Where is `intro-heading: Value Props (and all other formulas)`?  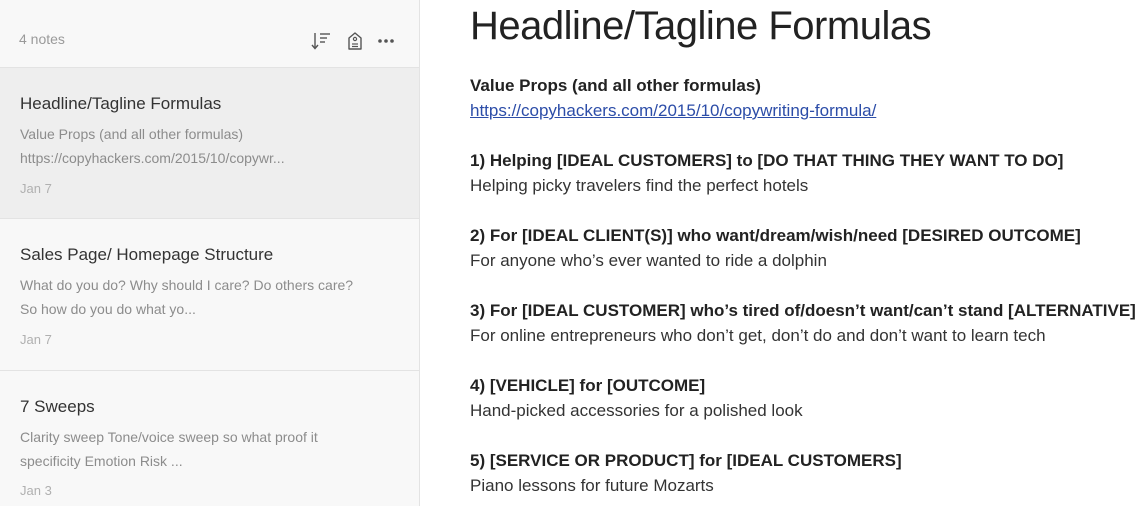
intro-heading: Value Props (and all other formulas) is located at coordinates (615, 85).